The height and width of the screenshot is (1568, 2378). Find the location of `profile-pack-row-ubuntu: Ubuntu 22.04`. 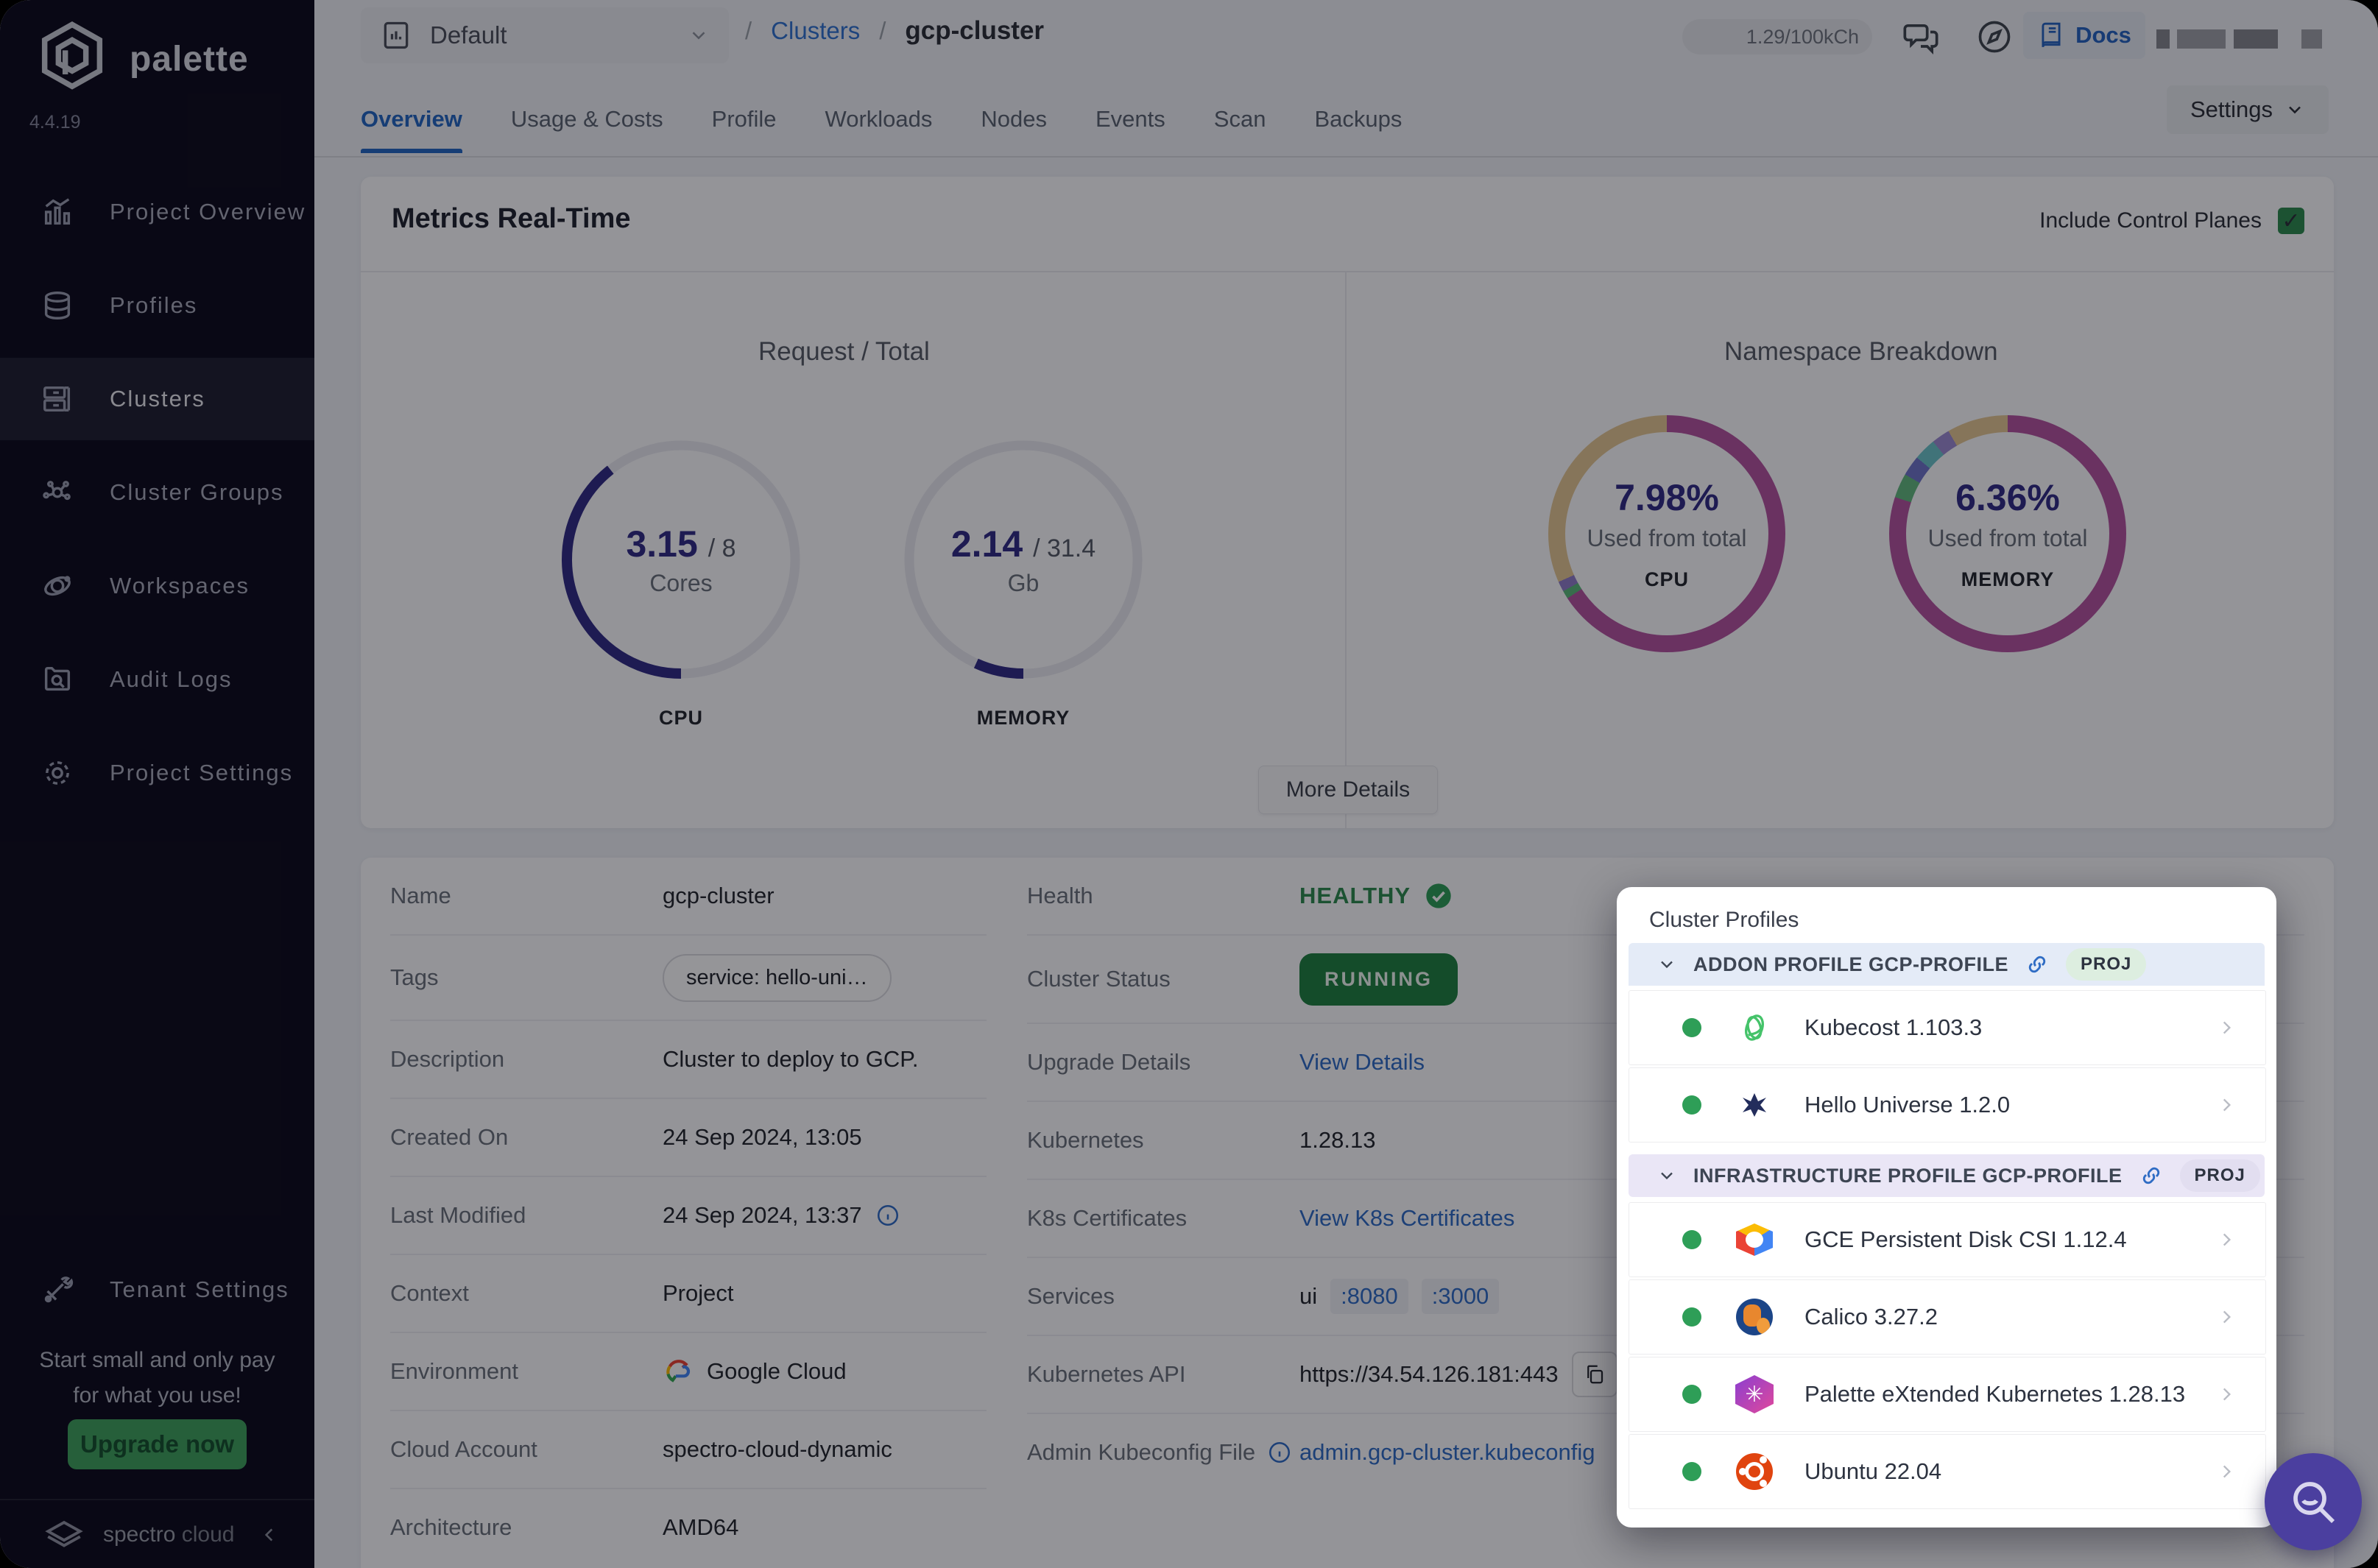

profile-pack-row-ubuntu: Ubuntu 22.04 is located at coordinates (1948, 1472).